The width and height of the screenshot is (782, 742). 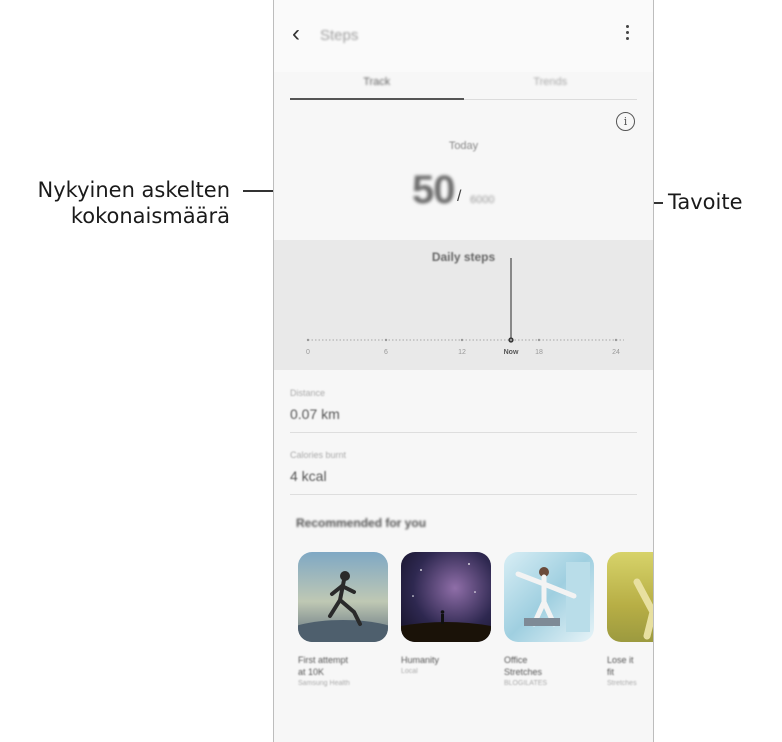 I want to click on card-thumbnail-night-sky, so click(x=446, y=597).